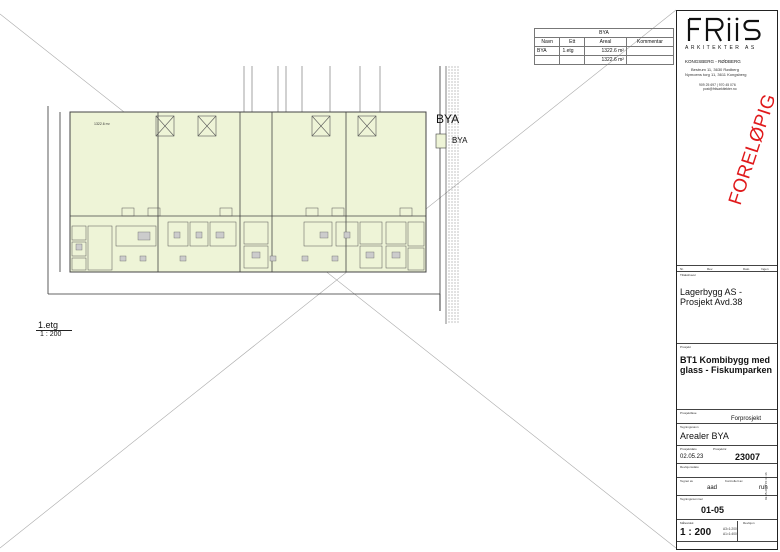 The width and height of the screenshot is (780, 552). What do you see at coordinates (749, 523) in the screenshot?
I see `revision-label: Revisjon` at bounding box center [749, 523].